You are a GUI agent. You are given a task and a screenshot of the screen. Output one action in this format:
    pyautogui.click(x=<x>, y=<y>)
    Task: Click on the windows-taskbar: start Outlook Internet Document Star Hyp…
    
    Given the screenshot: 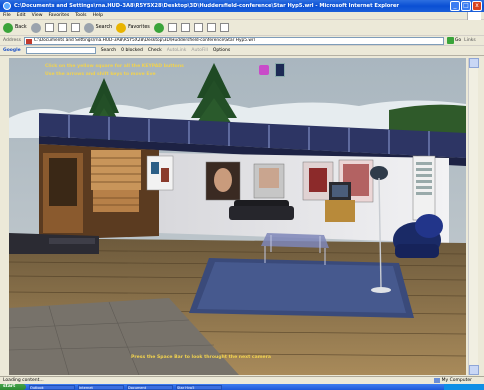 What is the action you would take?
    pyautogui.click(x=242, y=387)
    